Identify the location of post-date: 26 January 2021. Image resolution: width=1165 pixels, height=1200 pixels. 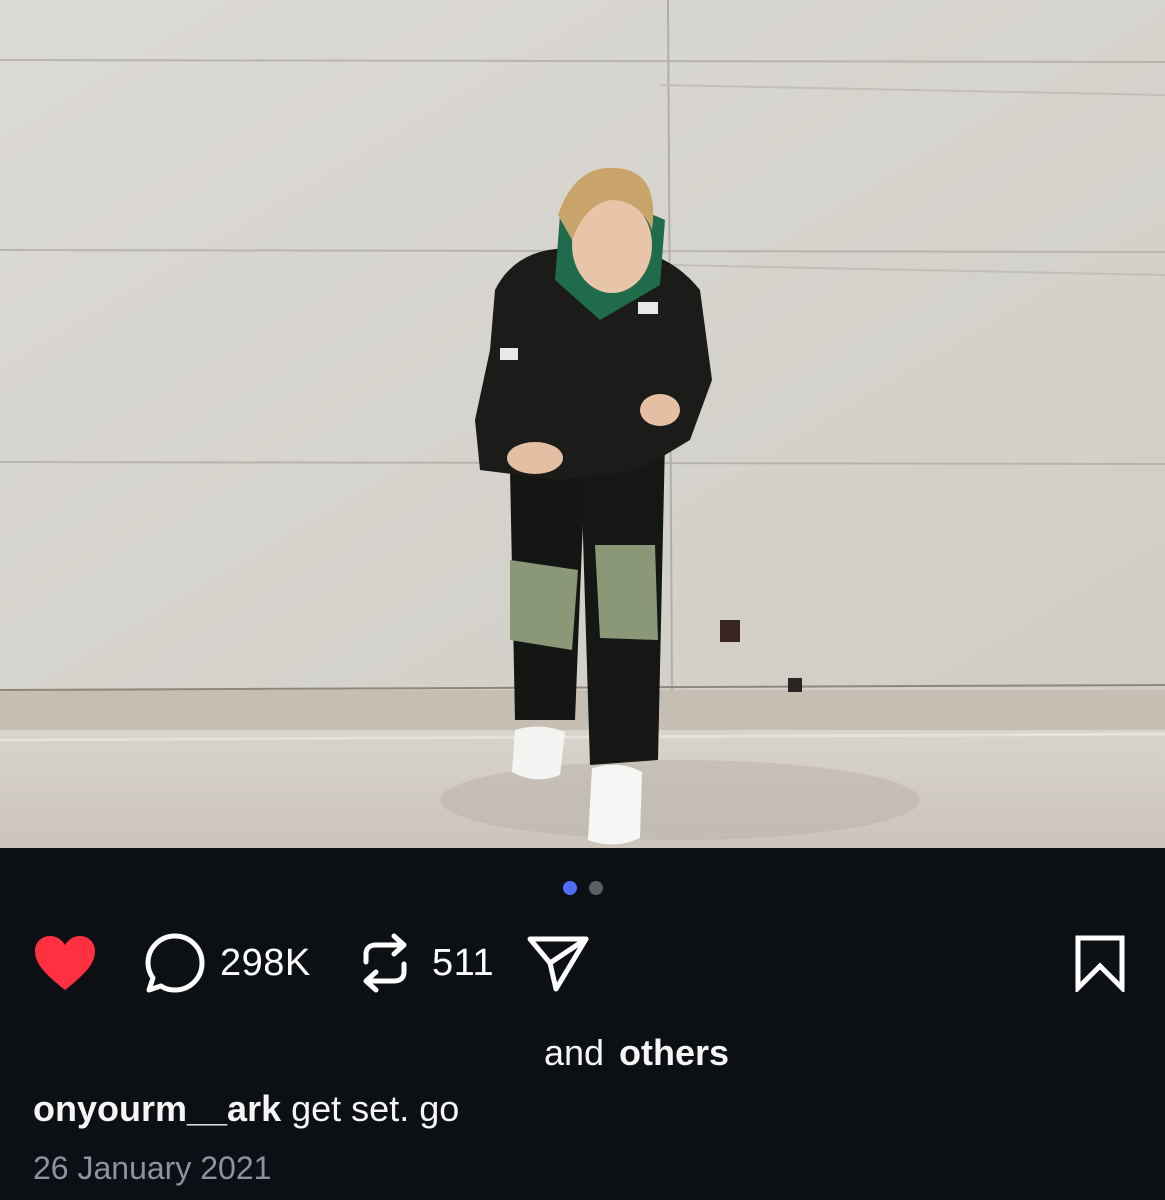
(152, 1168).